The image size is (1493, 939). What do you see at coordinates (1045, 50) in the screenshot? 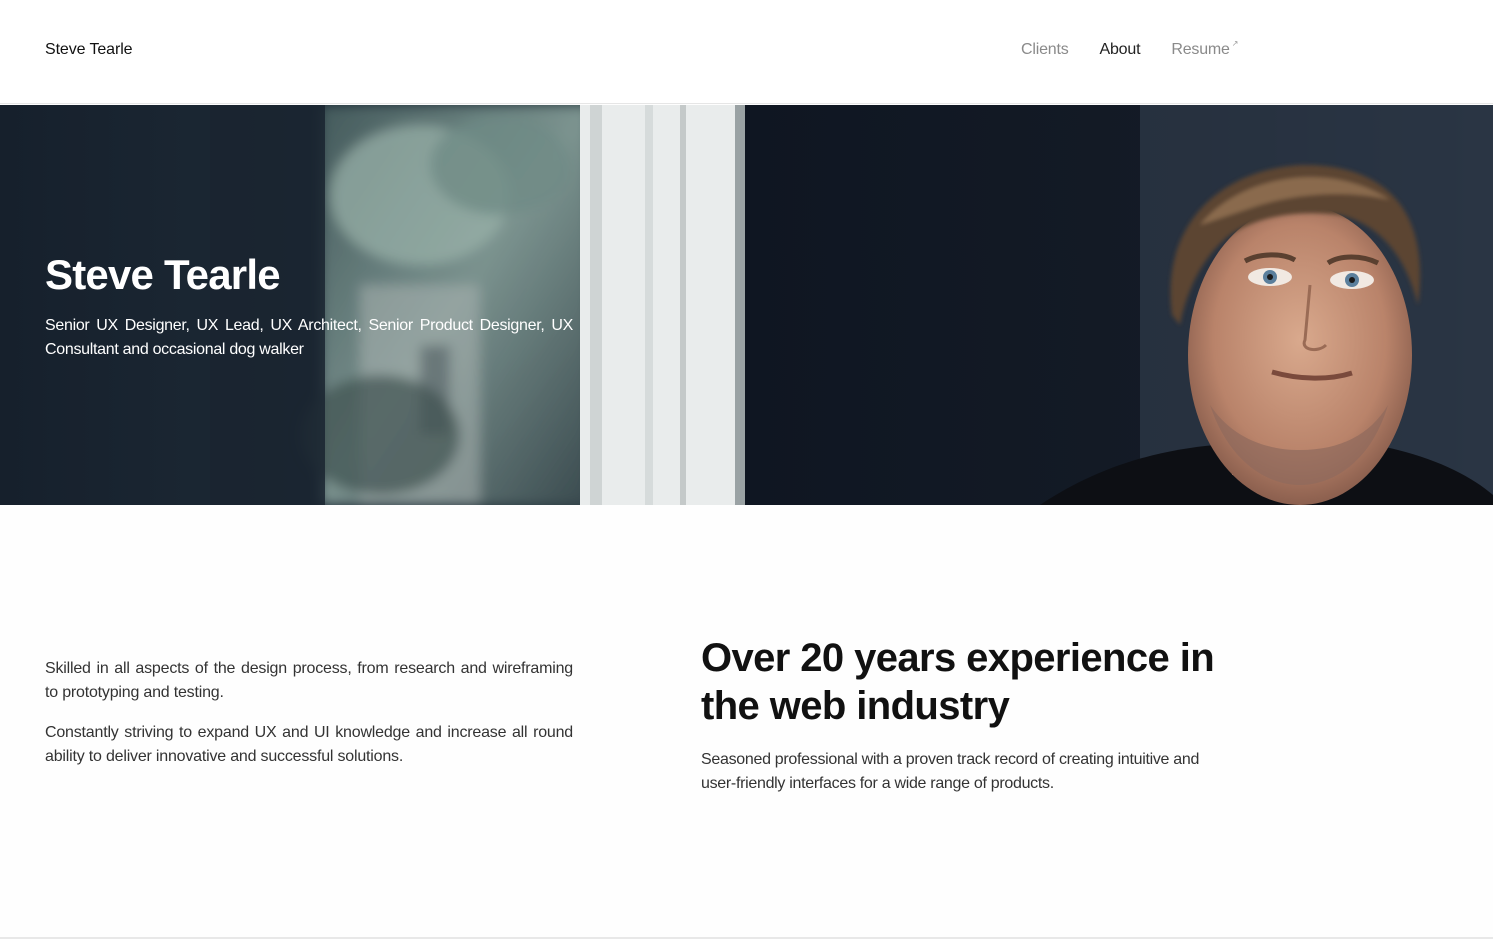
I see `nav-link-clients: Clients` at bounding box center [1045, 50].